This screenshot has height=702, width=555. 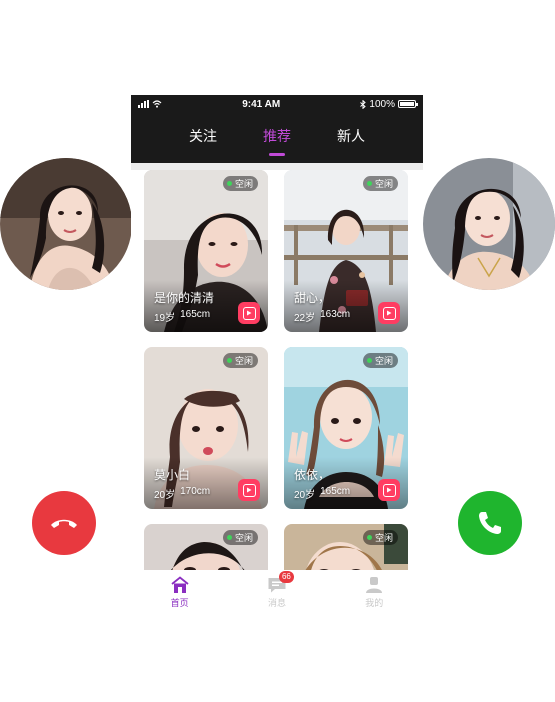 What do you see at coordinates (179, 603) in the screenshot?
I see `nav-label: 首页` at bounding box center [179, 603].